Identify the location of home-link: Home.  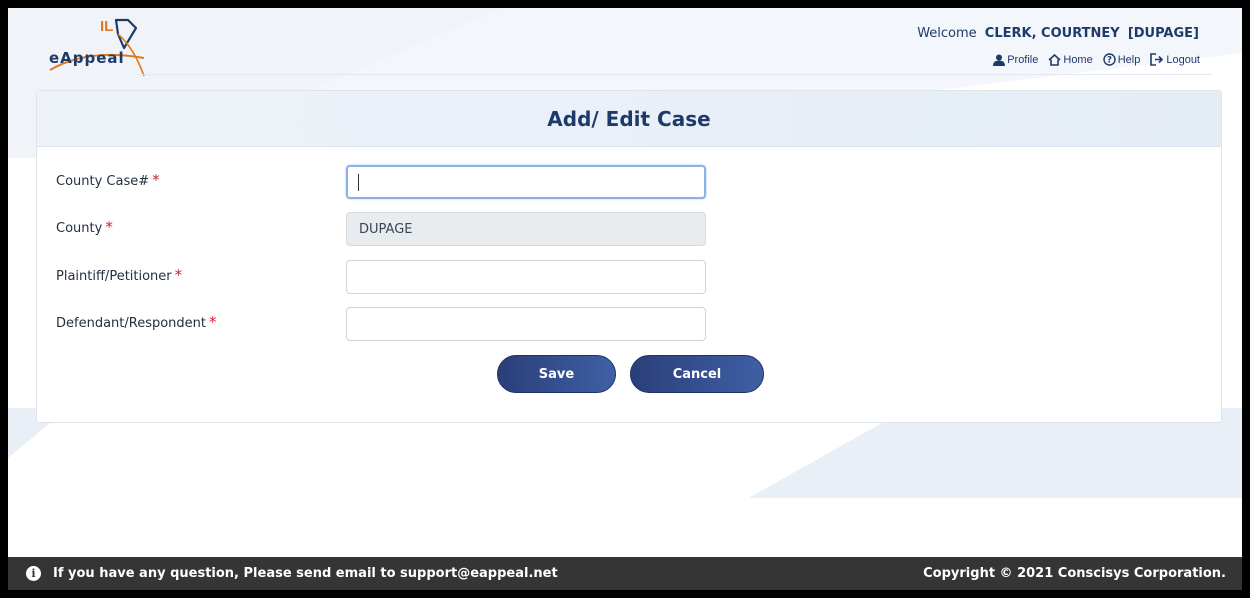
(1070, 59).